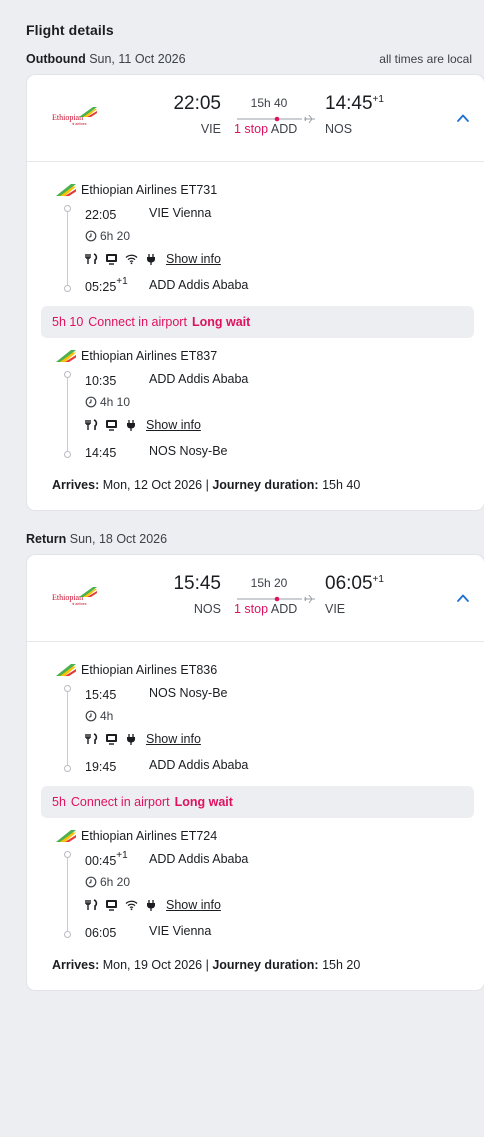  What do you see at coordinates (284, 213) in the screenshot?
I see `segment-departure-row: 22:05 VIE Vienna` at bounding box center [284, 213].